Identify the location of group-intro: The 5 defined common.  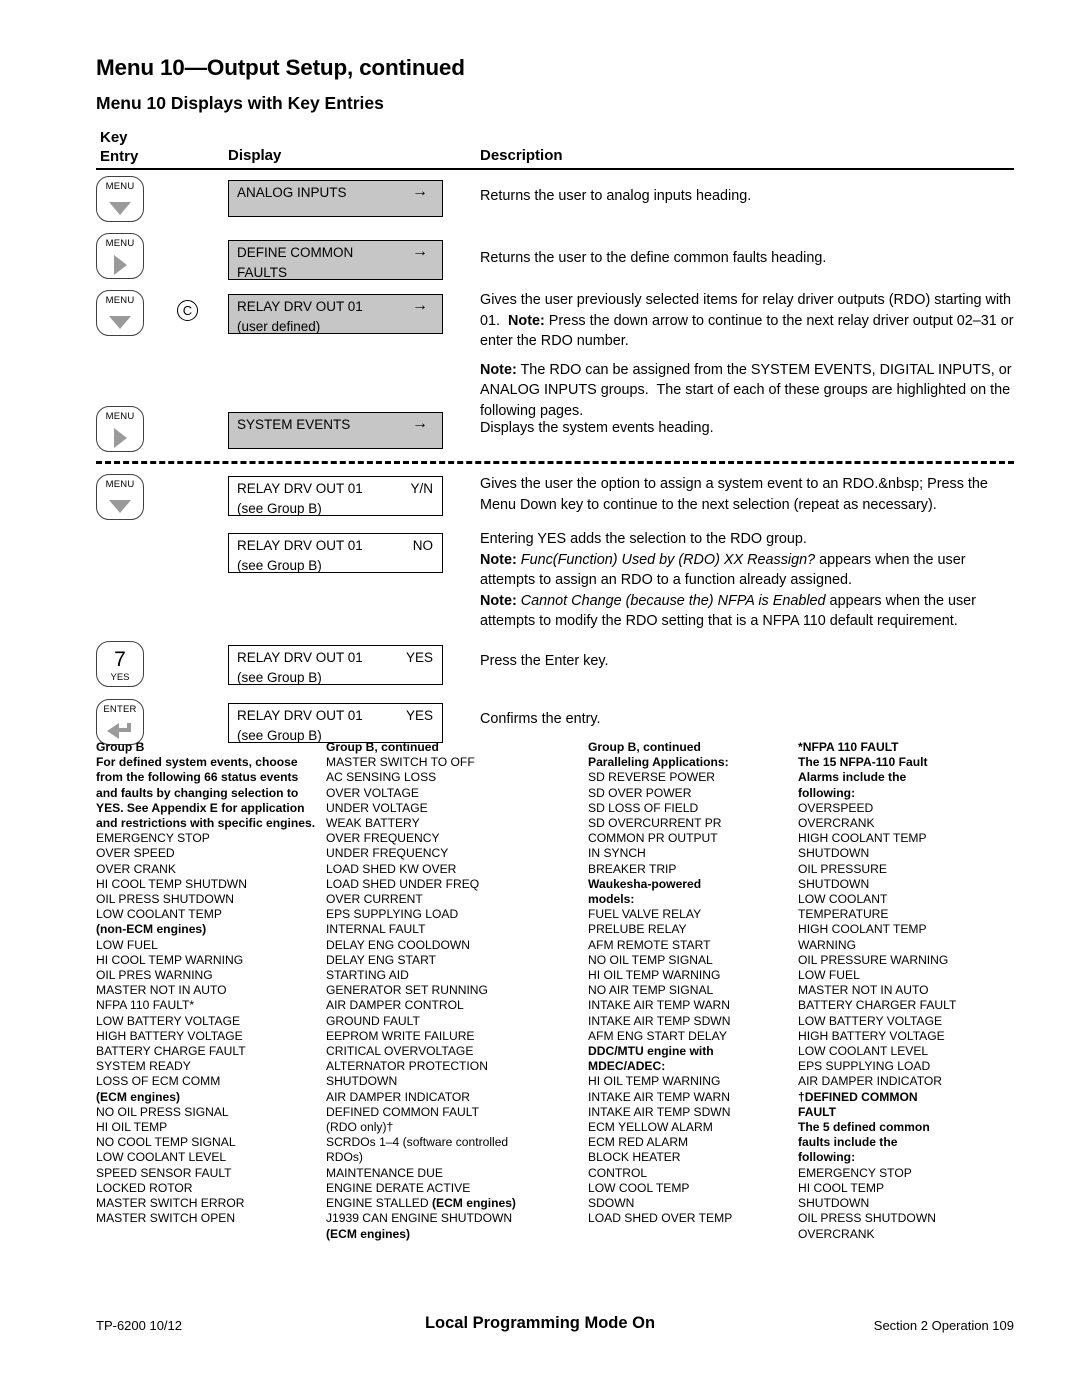
(864, 1127).